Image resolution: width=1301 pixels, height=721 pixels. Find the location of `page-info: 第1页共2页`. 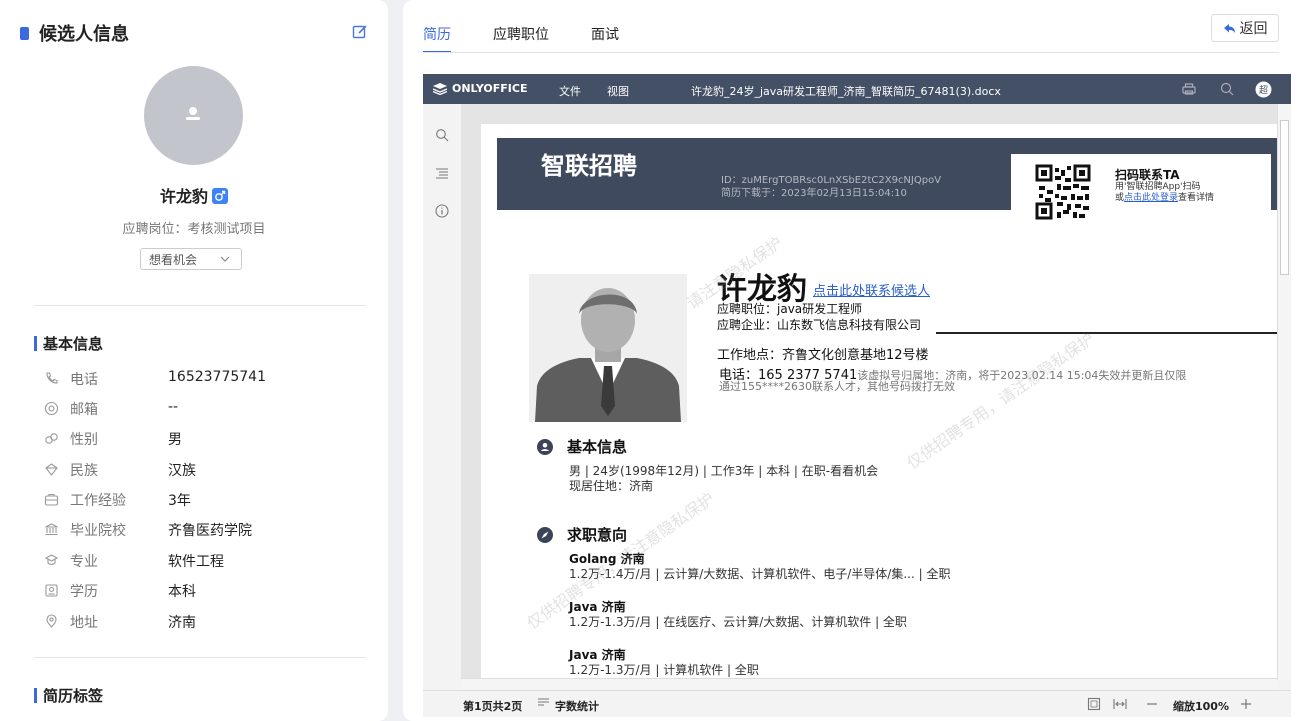

page-info: 第1页共2页 is located at coordinates (493, 706).